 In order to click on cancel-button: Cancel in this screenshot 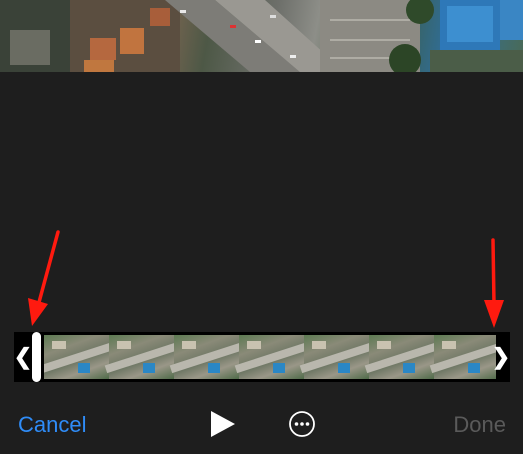, I will do `click(52, 425)`.